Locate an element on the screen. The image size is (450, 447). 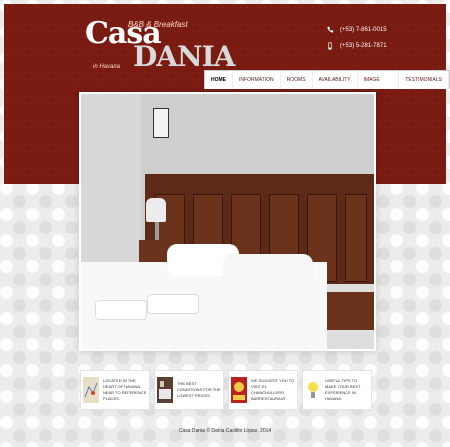
contact-phone-1: (+53) 7-861-0015 is located at coordinates (356, 30).